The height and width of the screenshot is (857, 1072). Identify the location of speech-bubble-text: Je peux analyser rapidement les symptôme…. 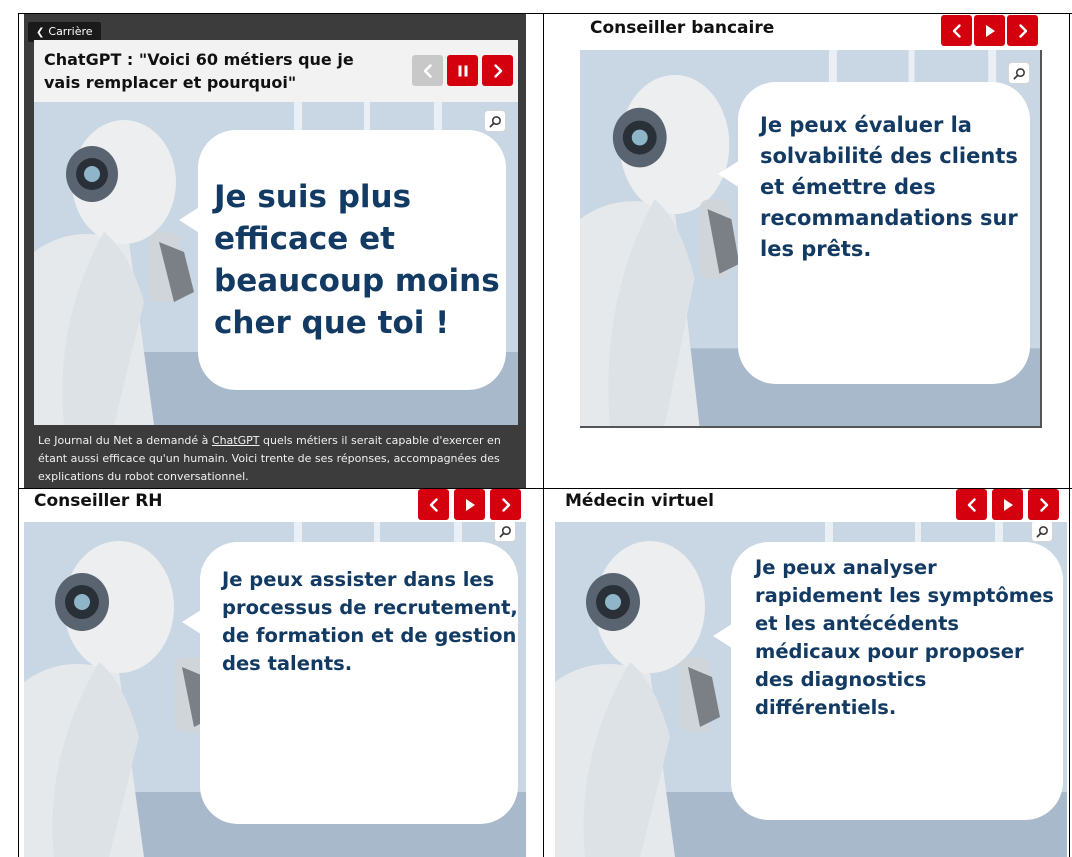
(904, 637).